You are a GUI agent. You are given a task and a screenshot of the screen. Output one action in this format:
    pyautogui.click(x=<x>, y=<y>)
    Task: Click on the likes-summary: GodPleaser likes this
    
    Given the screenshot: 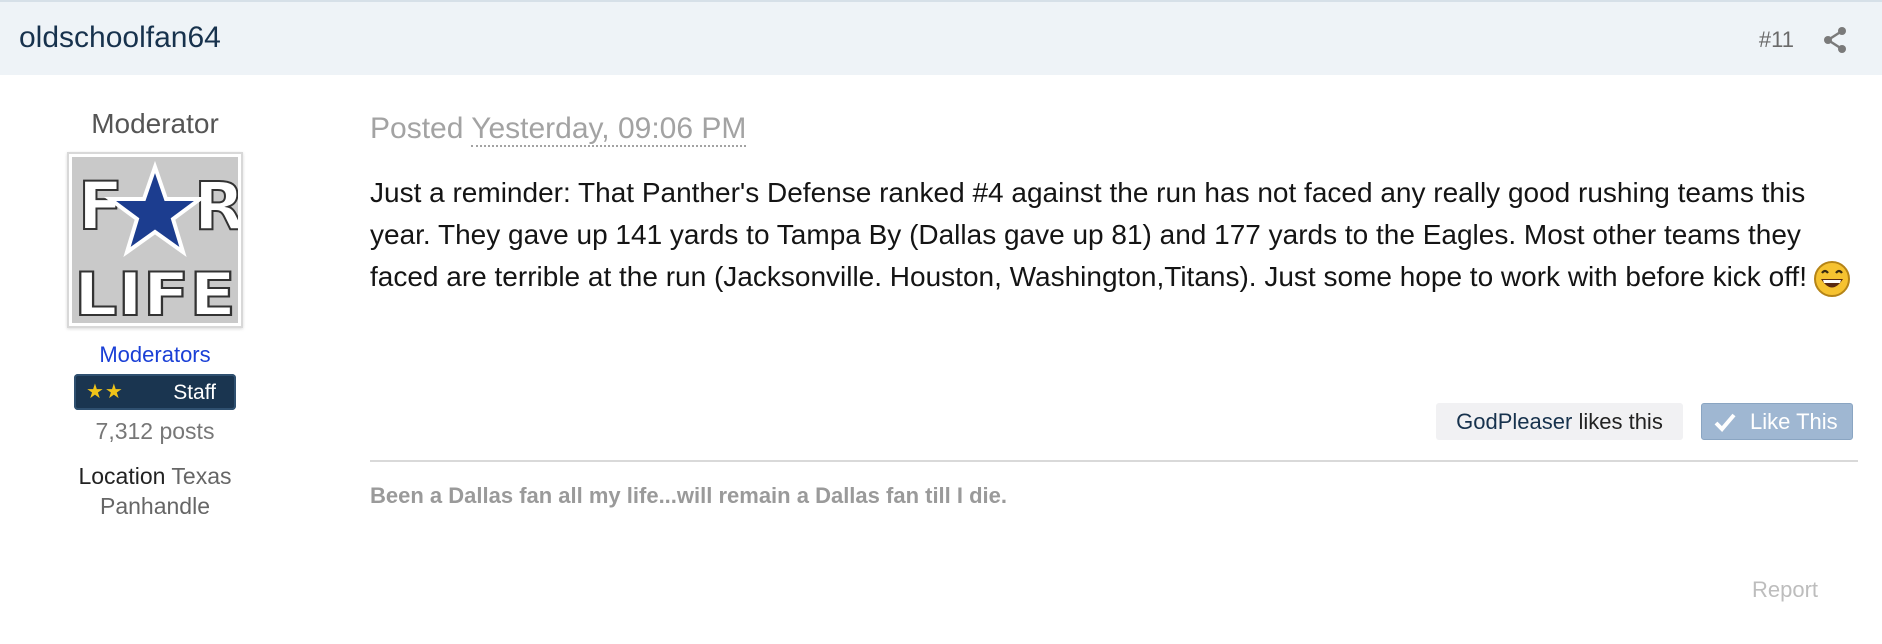 What is the action you would take?
    pyautogui.click(x=1559, y=421)
    